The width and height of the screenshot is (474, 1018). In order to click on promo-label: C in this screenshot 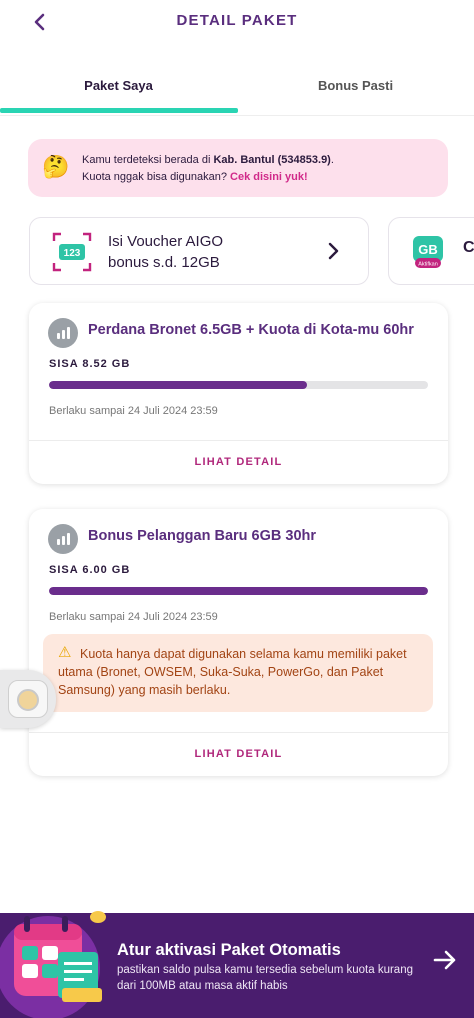, I will do `click(468, 247)`.